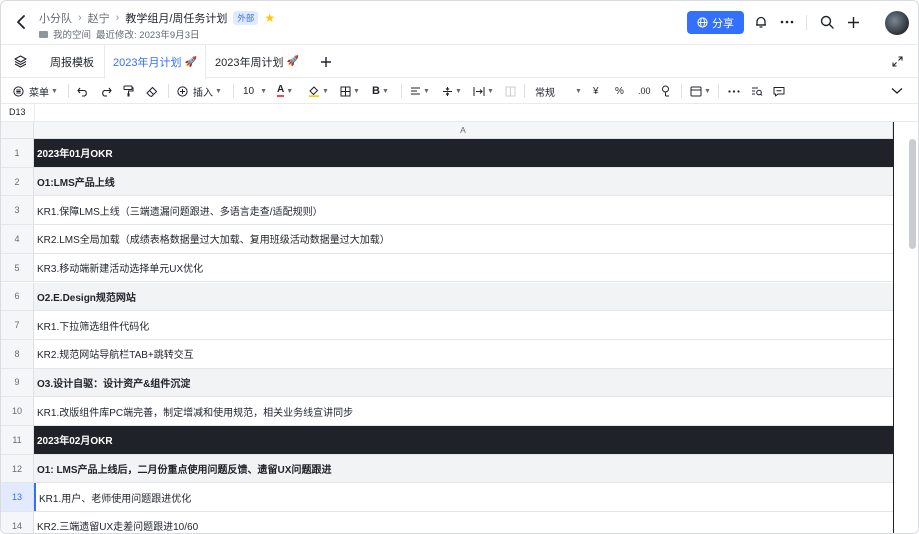 Image resolution: width=919 pixels, height=534 pixels. I want to click on table-cell: KR2.三端遗留UX走差问题跟进10/60, so click(463, 522).